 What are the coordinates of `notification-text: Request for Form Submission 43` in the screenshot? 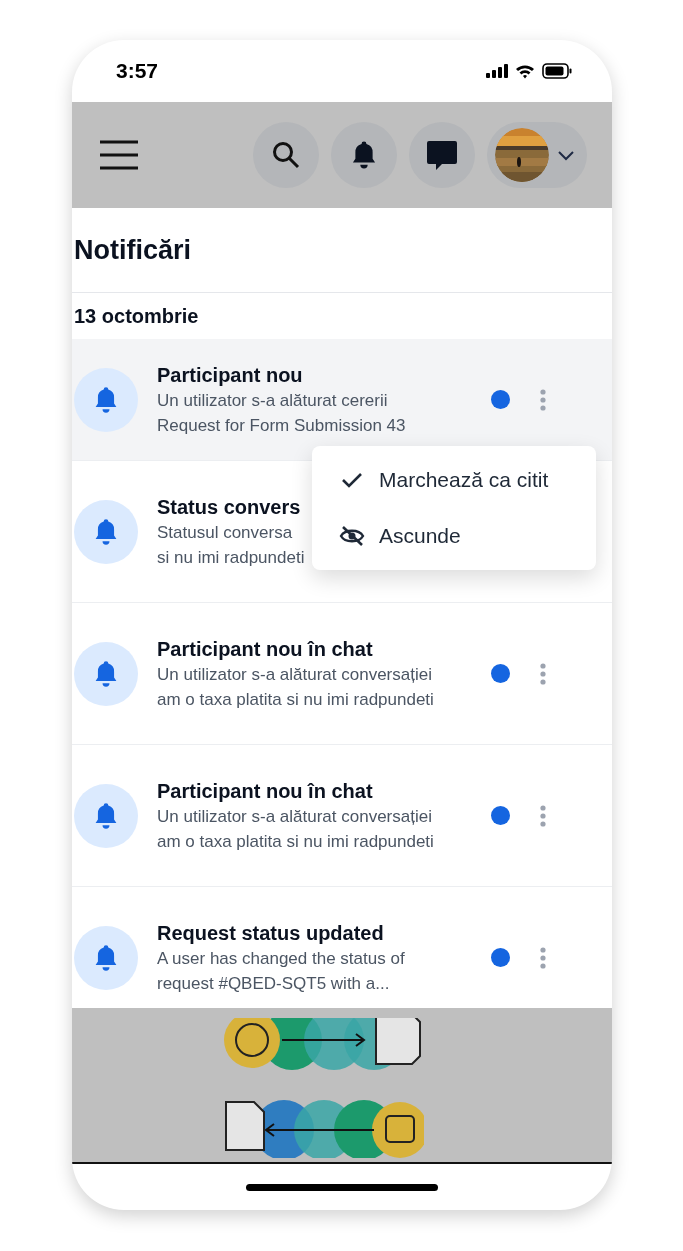 It's located at (281, 425).